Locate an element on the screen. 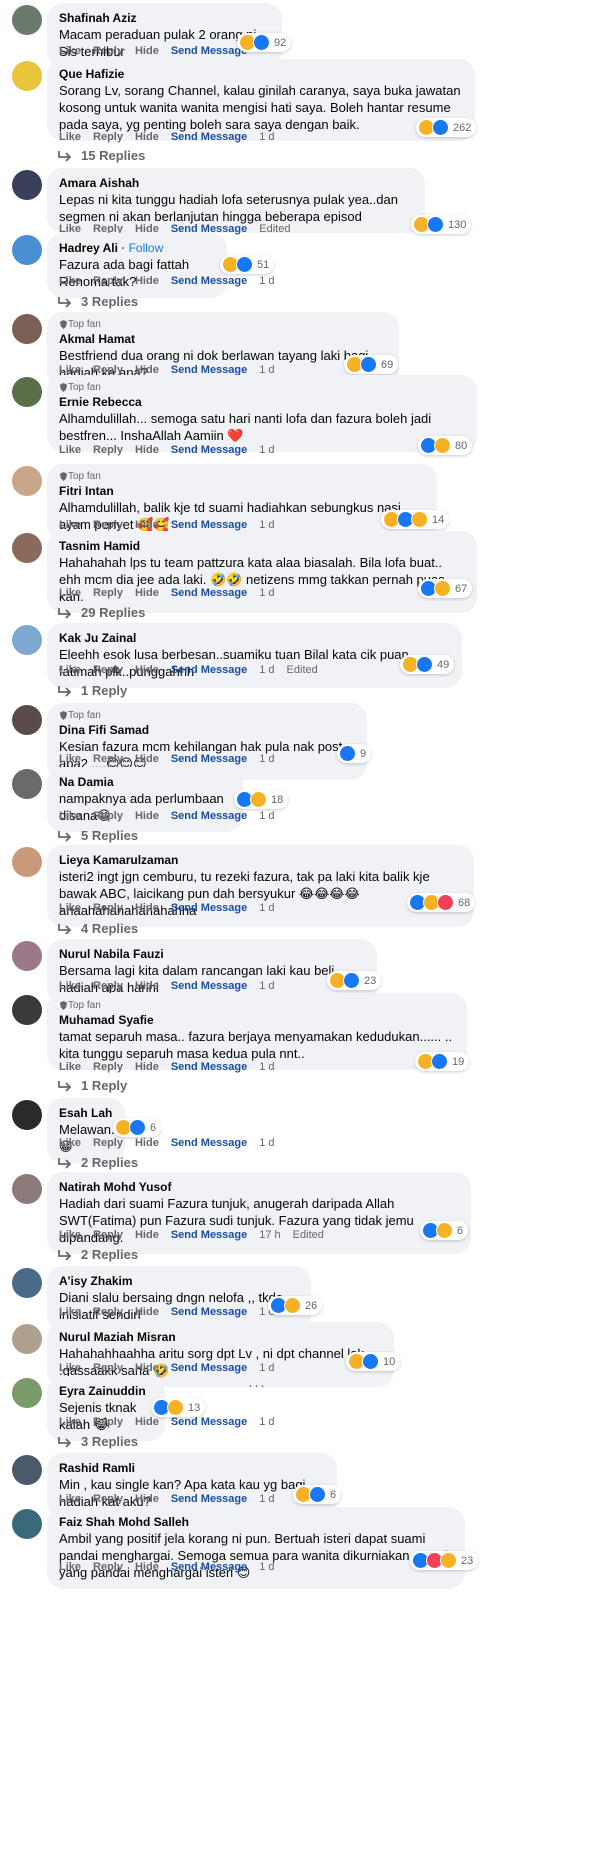 The image size is (590, 1873). view-replies-link: 2 Replies is located at coordinates (97, 1254).